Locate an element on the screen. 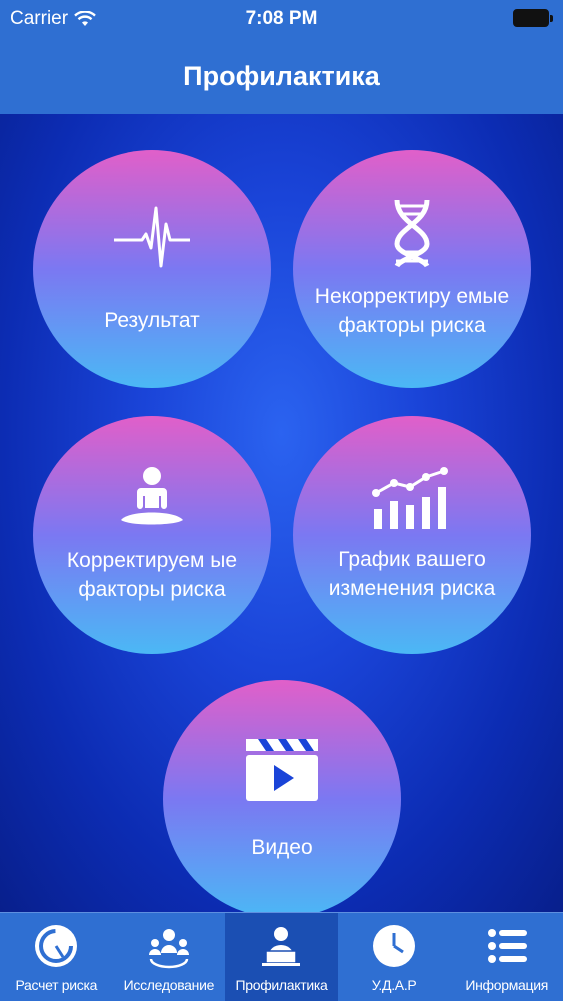  tile-result-label: Результат is located at coordinates (152, 320).